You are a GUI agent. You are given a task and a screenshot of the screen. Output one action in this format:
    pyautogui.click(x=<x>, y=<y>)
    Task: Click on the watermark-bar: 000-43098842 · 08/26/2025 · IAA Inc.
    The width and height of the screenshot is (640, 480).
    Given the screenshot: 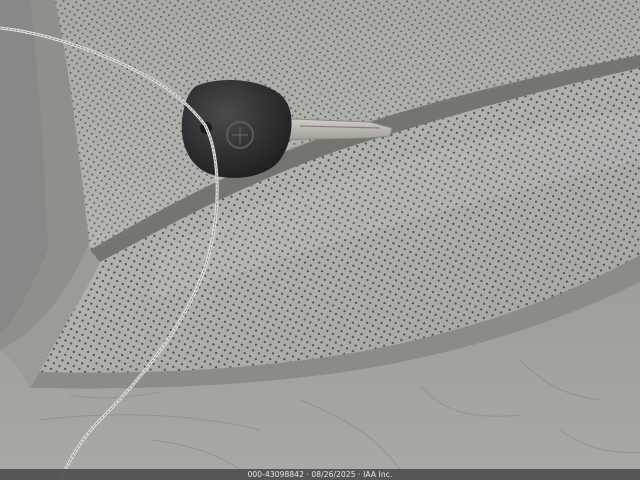 What is the action you would take?
    pyautogui.click(x=320, y=474)
    